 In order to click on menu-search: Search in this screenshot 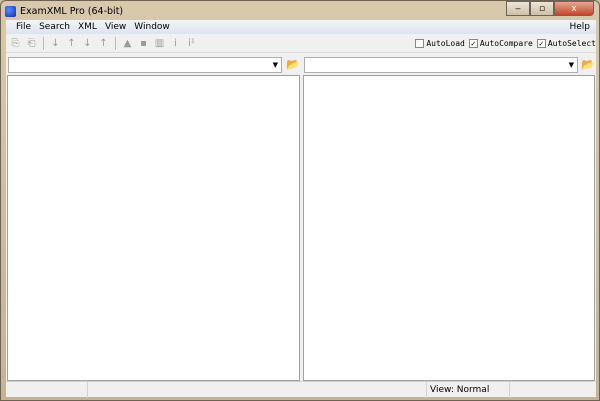, I will do `click(54, 27)`.